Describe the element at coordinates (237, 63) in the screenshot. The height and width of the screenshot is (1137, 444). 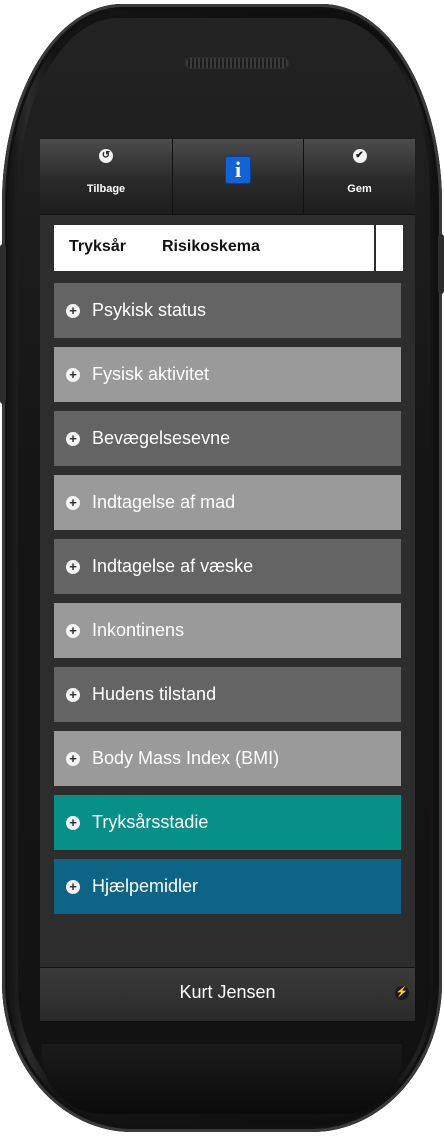
I see `speaker-grille` at that location.